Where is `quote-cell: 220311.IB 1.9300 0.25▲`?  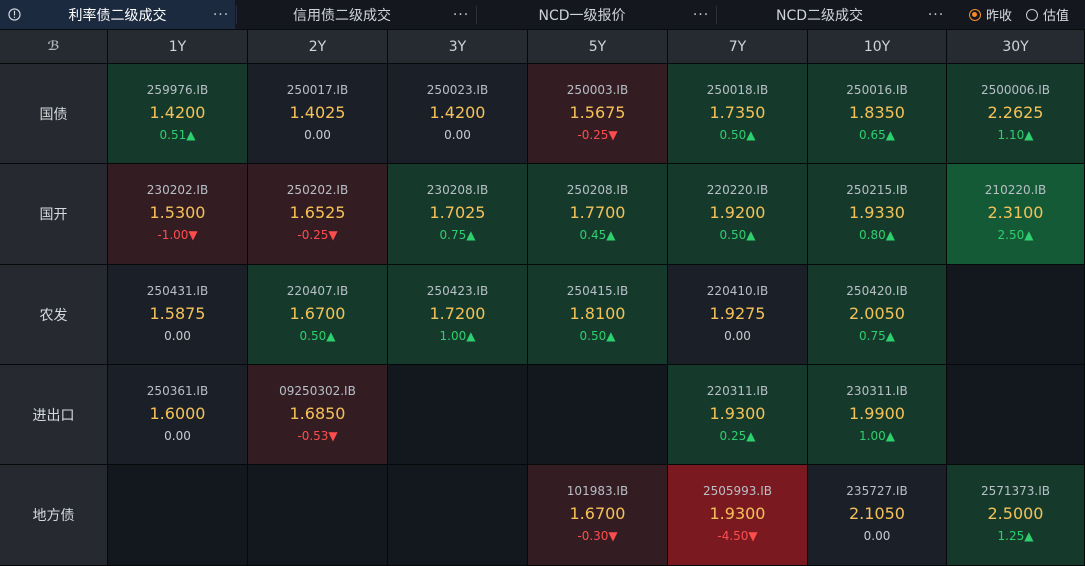
quote-cell: 220311.IB 1.9300 0.25▲ is located at coordinates (738, 415).